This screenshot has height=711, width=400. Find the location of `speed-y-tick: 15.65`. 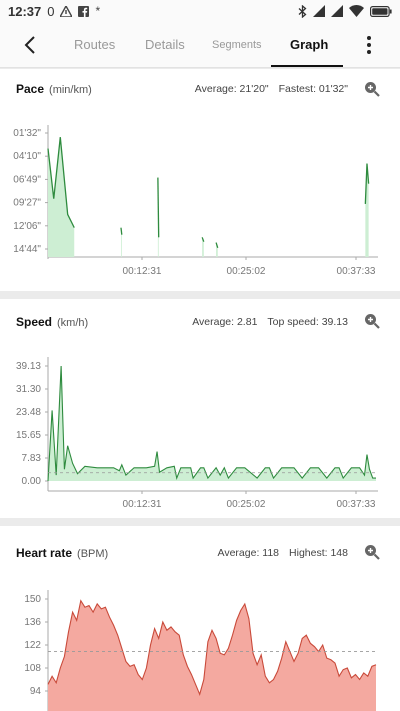

speed-y-tick: 15.65 is located at coordinates (28, 435).